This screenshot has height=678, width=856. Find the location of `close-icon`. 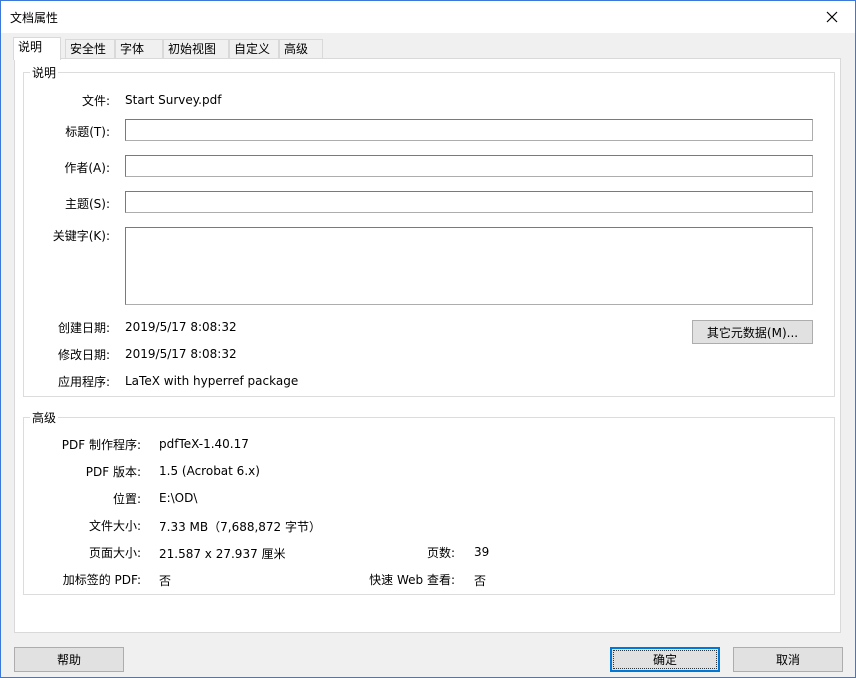

close-icon is located at coordinates (832, 16).